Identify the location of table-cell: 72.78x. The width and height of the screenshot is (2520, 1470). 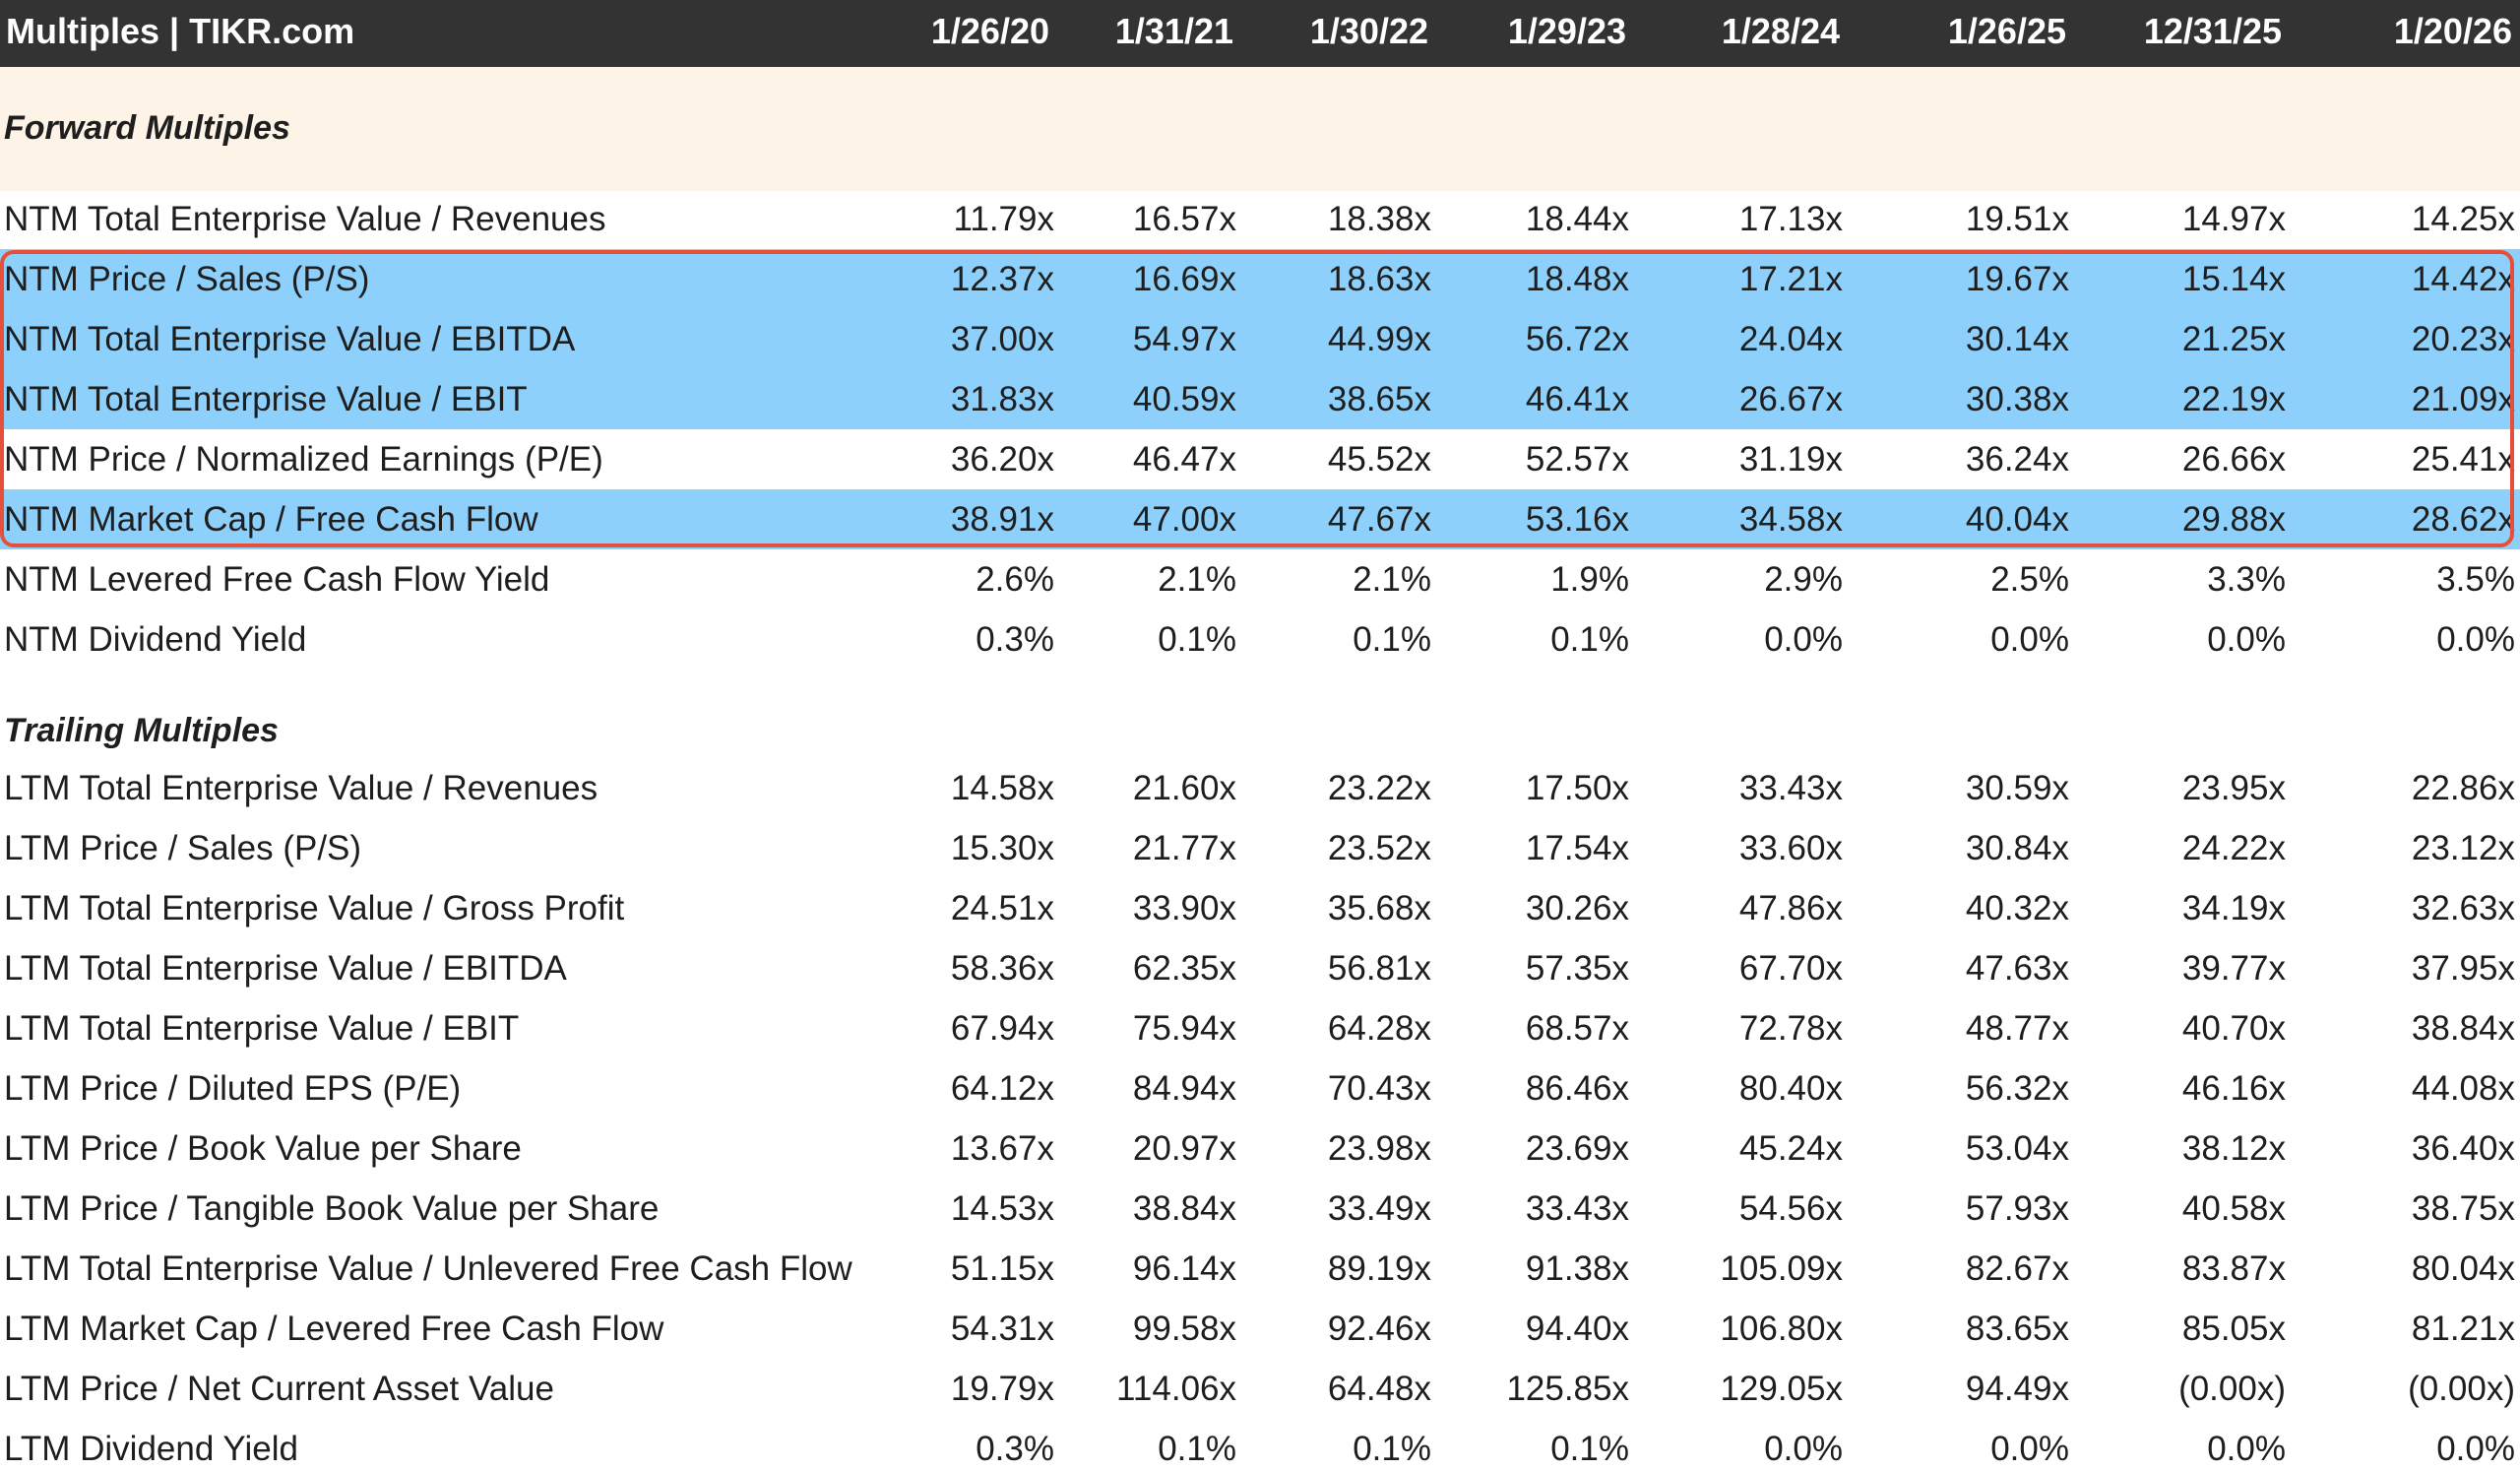
(1790, 1028).